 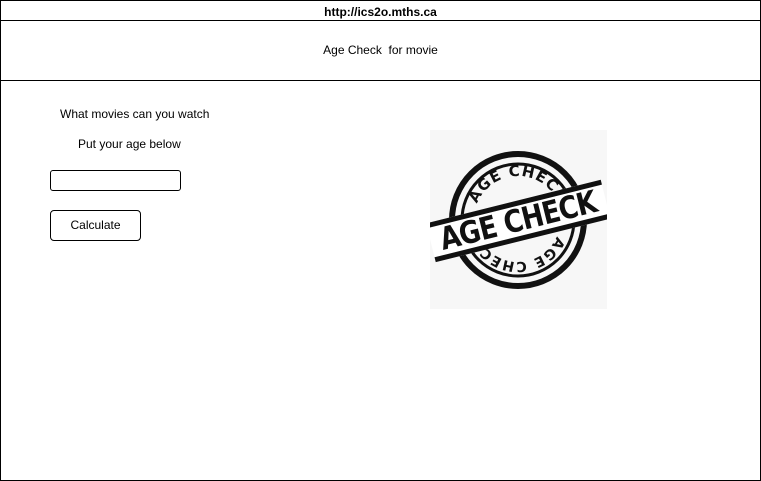 What do you see at coordinates (518, 219) in the screenshot?
I see `age-check-stamp-icon: AGE CHECK AGE CHECK AGE CHECK` at bounding box center [518, 219].